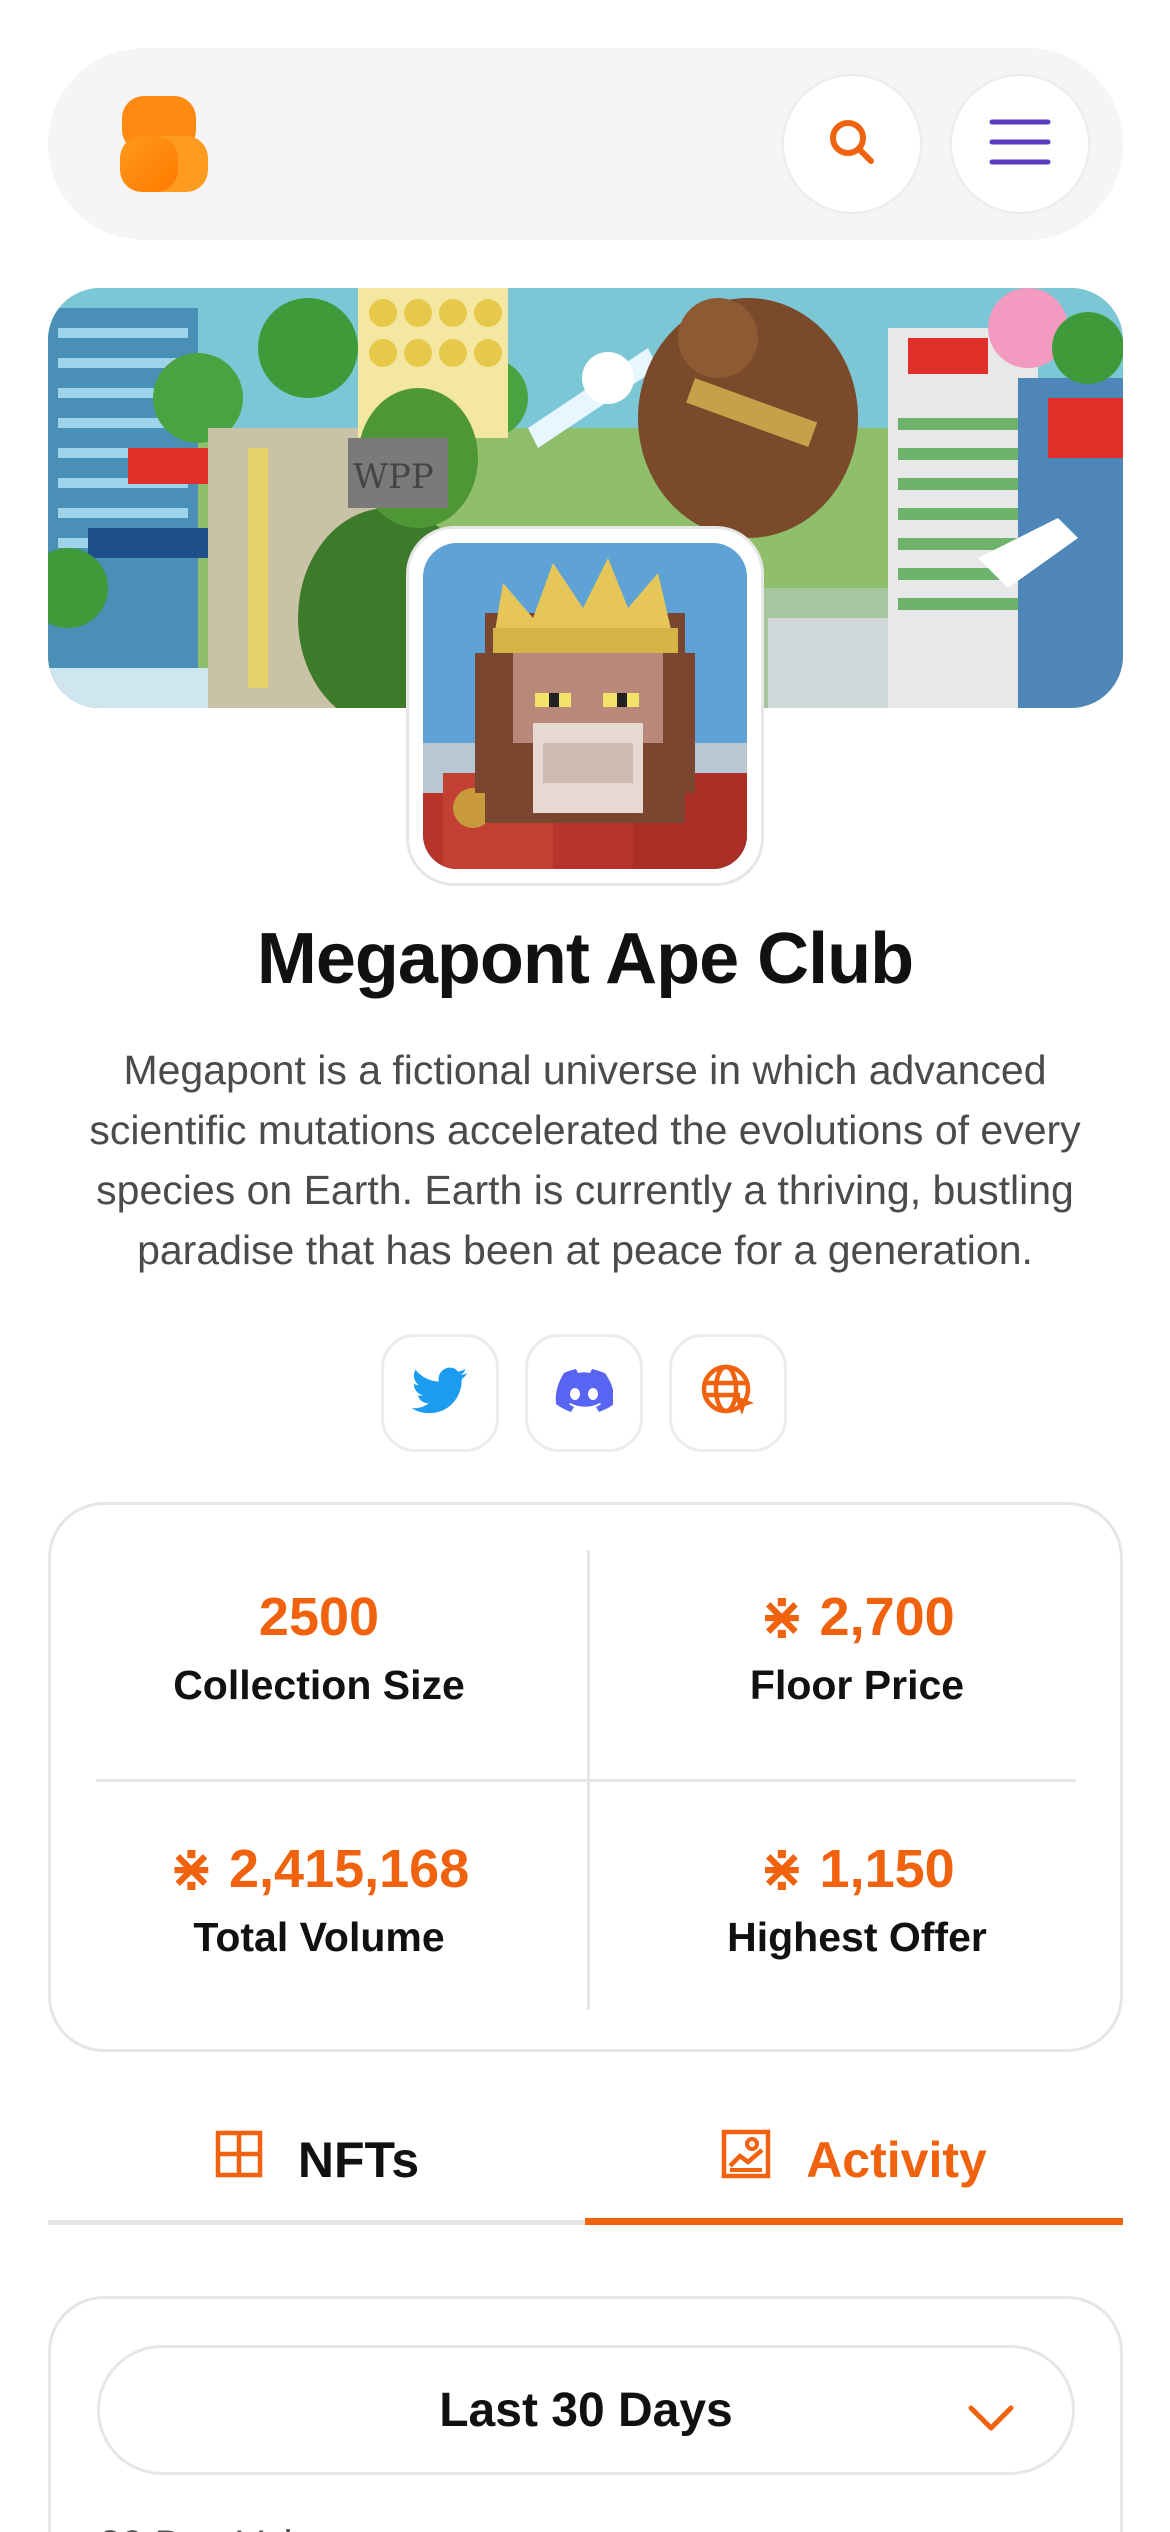  What do you see at coordinates (319, 1617) in the screenshot?
I see `stat-value: 2500` at bounding box center [319, 1617].